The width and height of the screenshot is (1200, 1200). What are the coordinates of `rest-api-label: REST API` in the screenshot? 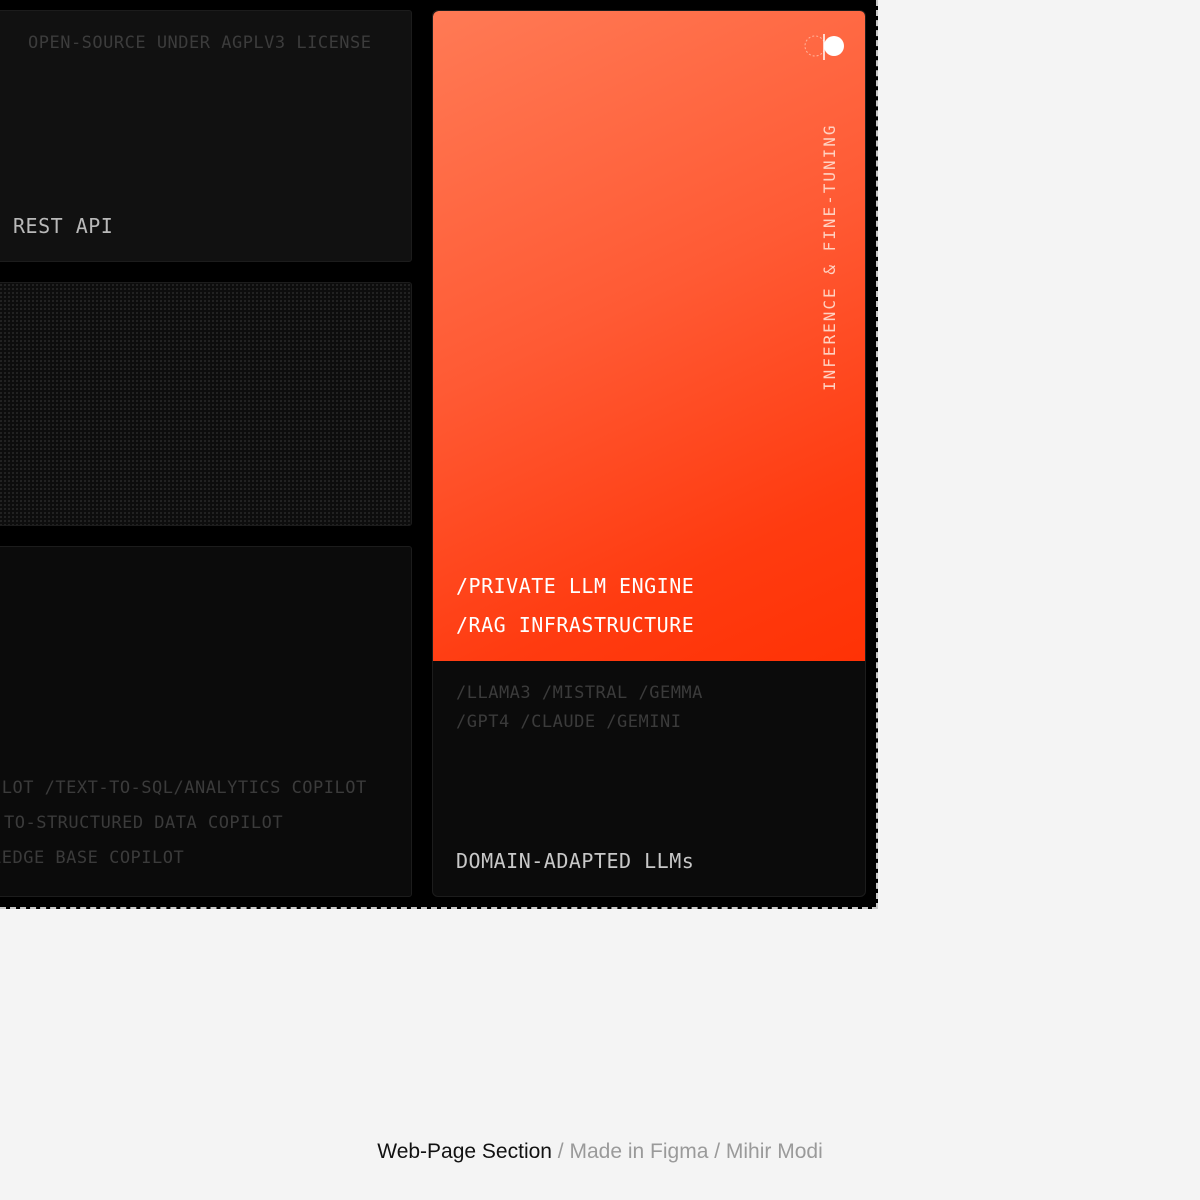 It's located at (63, 226).